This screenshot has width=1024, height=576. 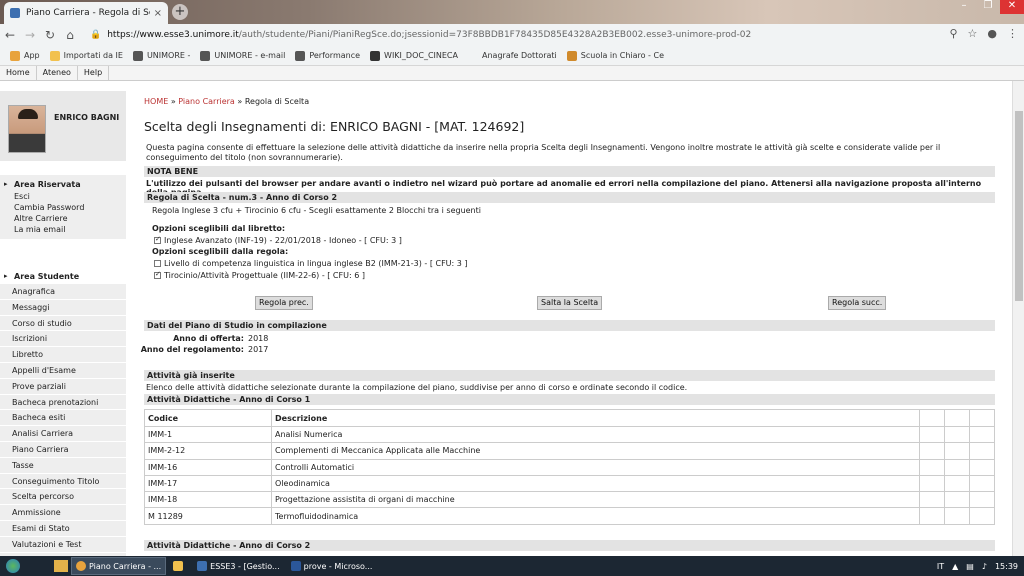 I want to click on word-icon, so click(x=295, y=566).